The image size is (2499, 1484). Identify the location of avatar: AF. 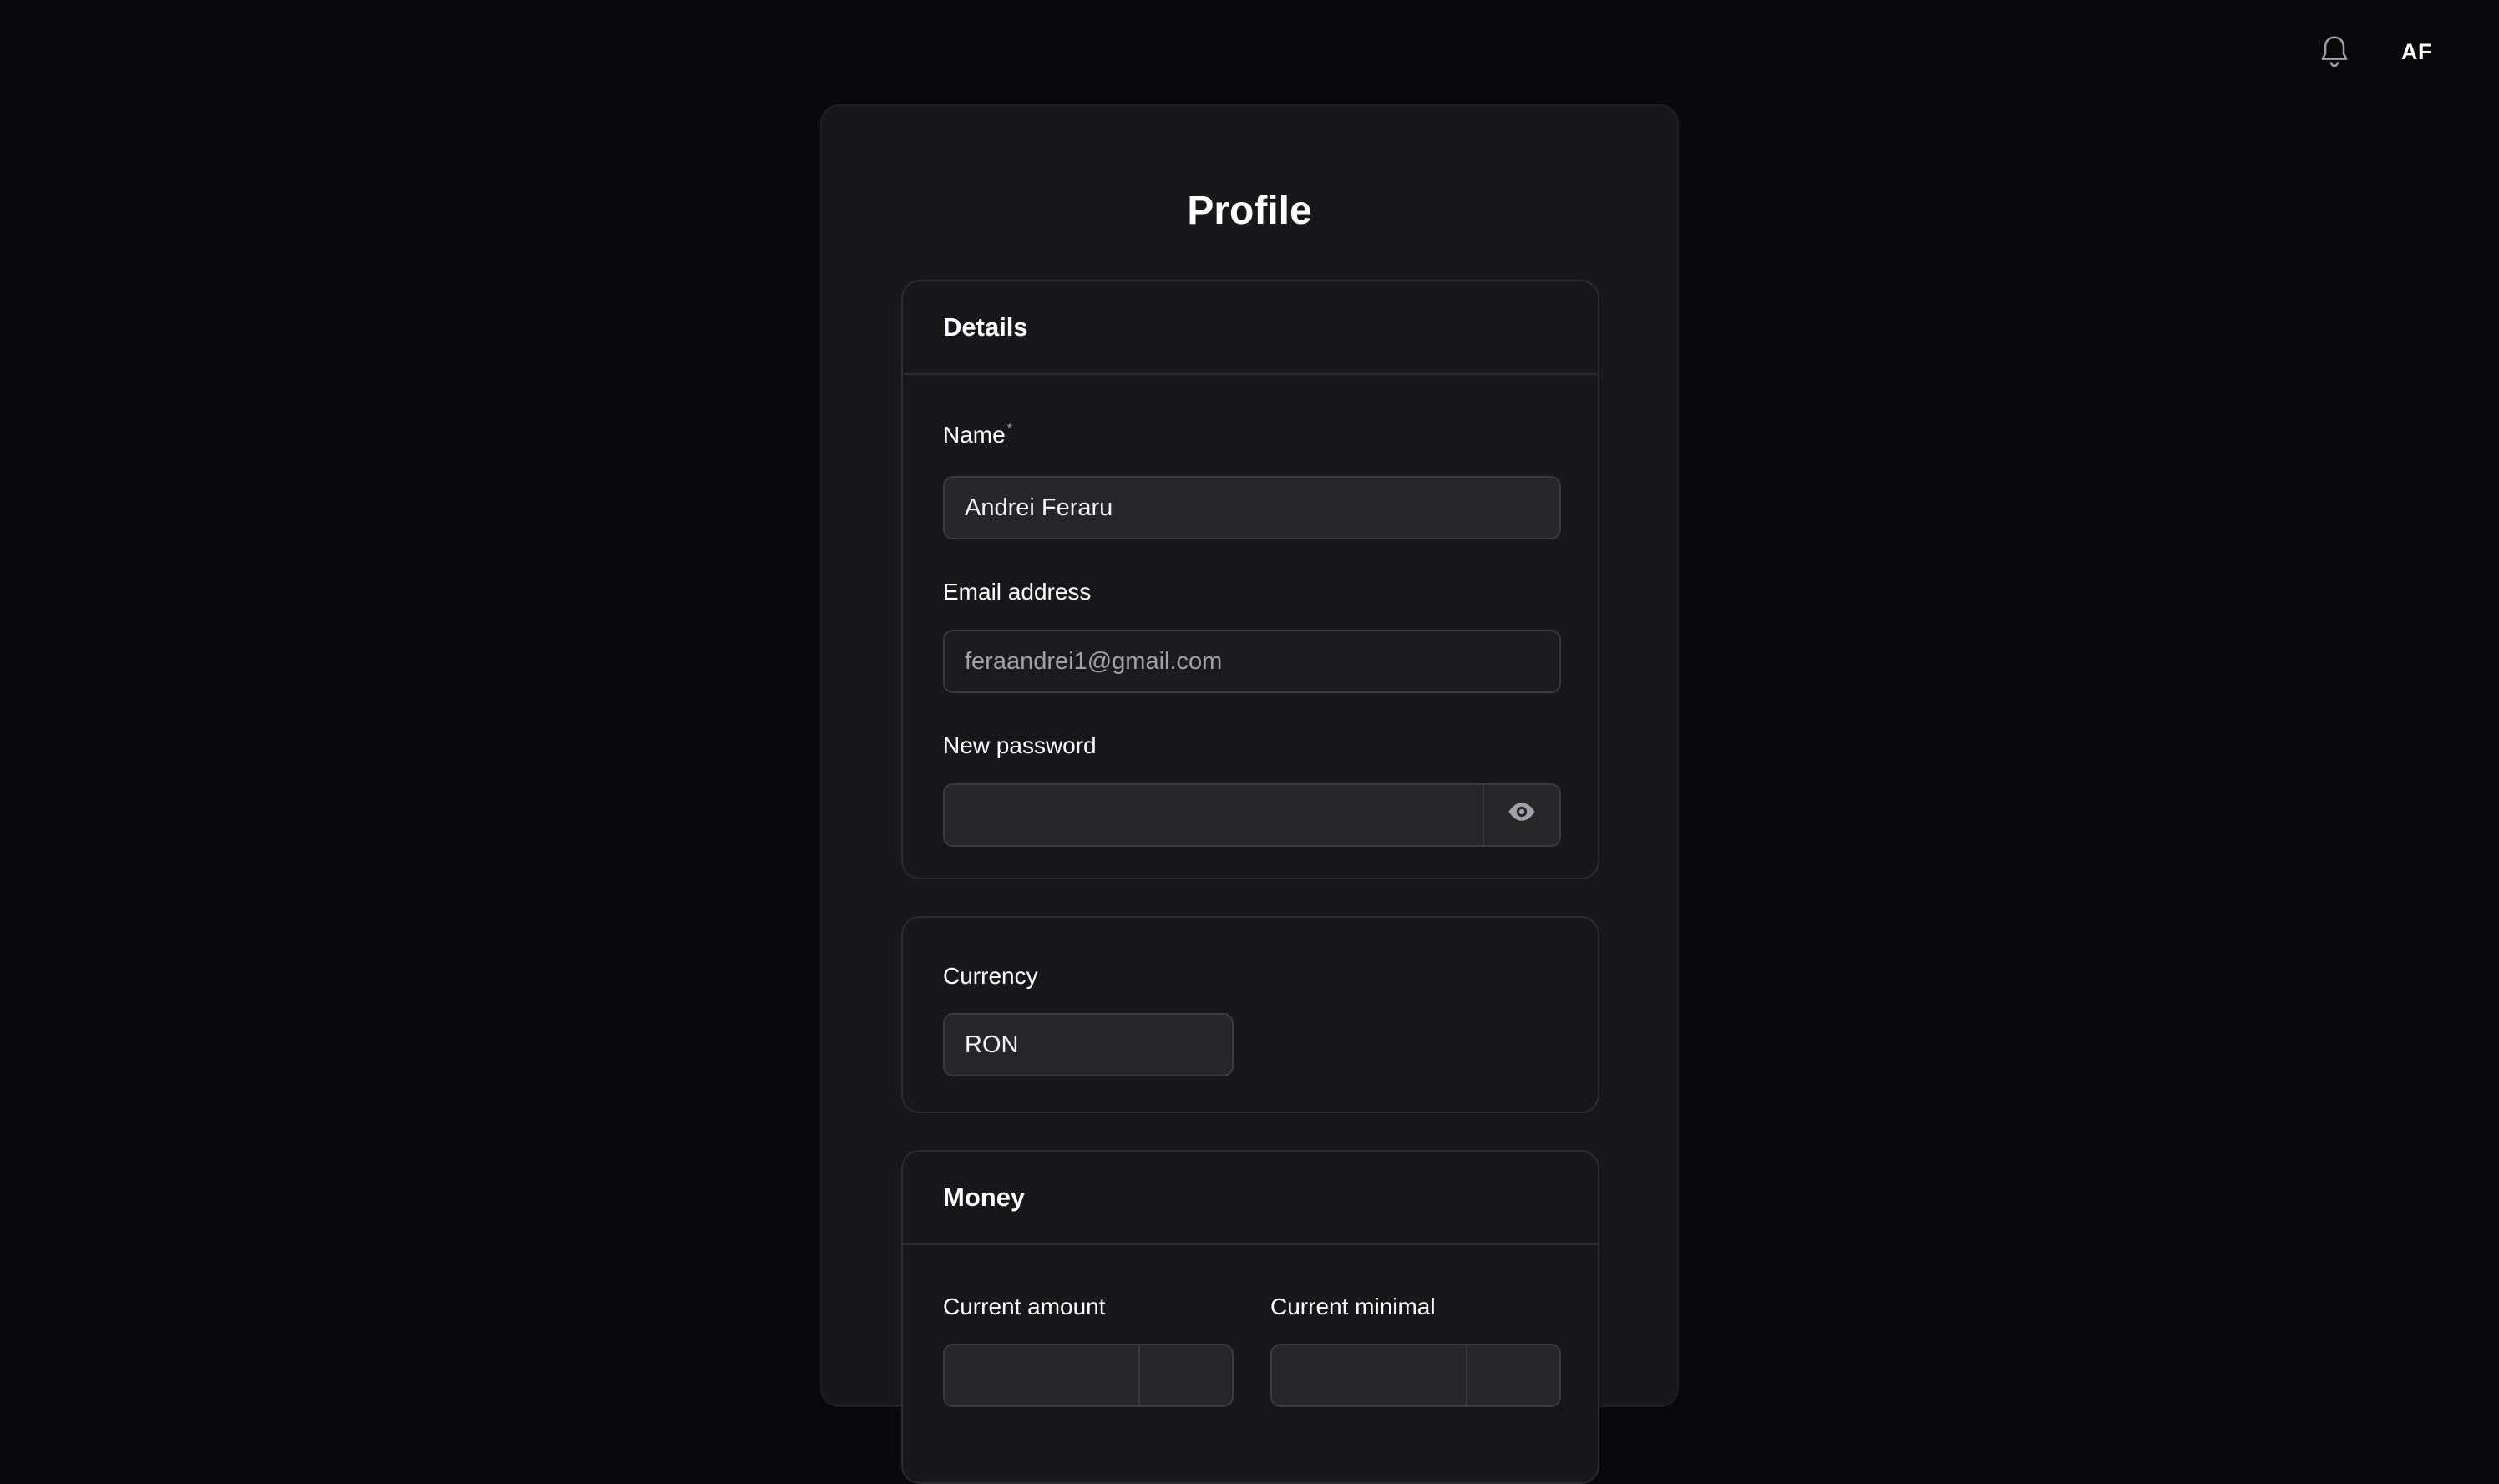
(2416, 52).